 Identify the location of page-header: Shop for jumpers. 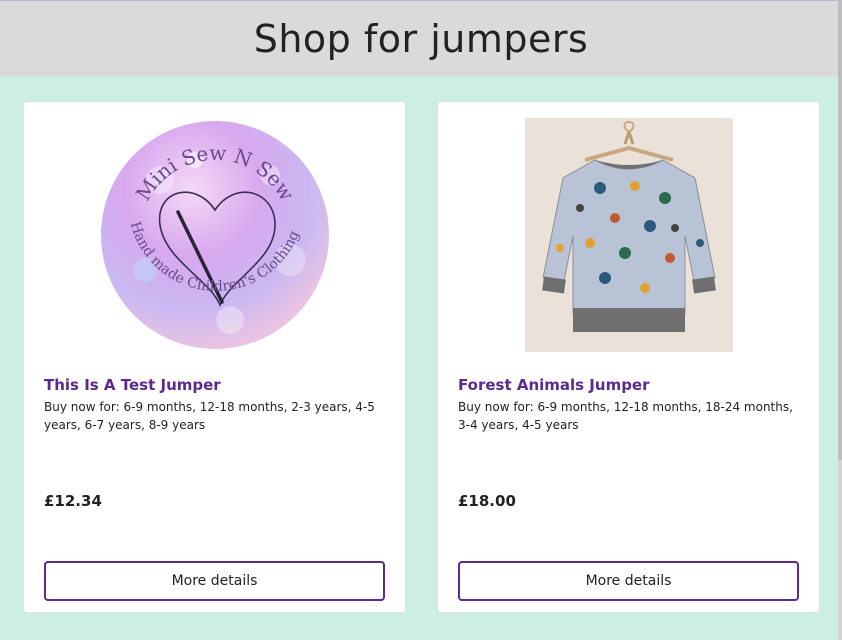
(421, 38).